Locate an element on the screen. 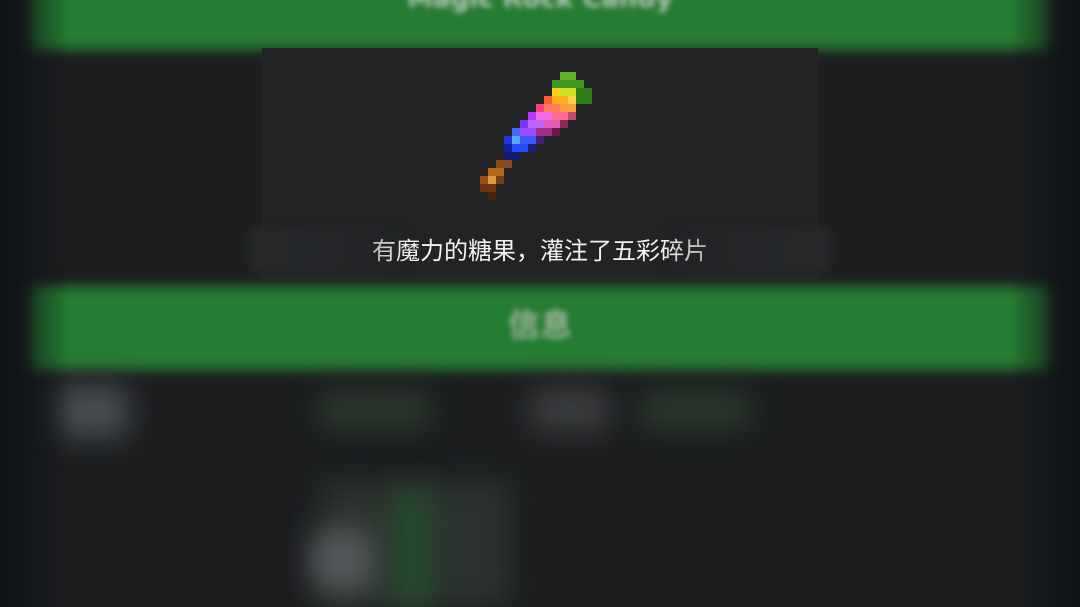 The width and height of the screenshot is (1080, 607). blurred-content-icon is located at coordinates (342, 560).